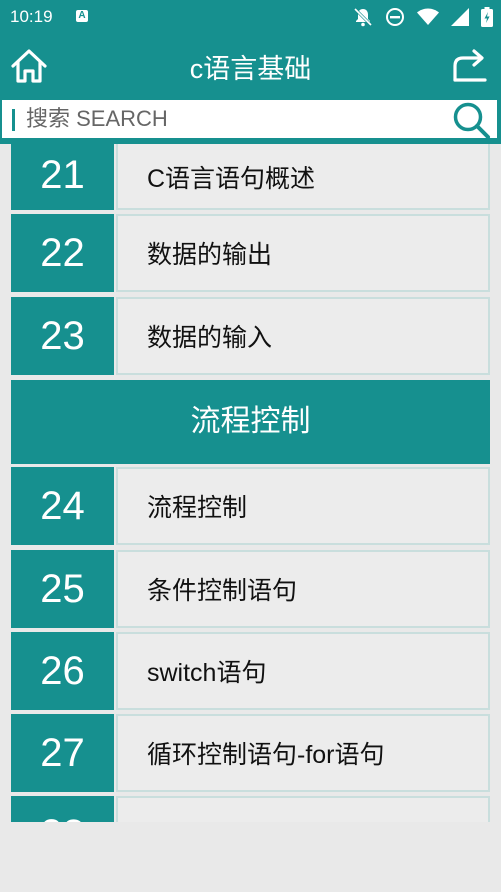 This screenshot has height=892, width=501. I want to click on lesson-title: 数据的输出, so click(303, 253).